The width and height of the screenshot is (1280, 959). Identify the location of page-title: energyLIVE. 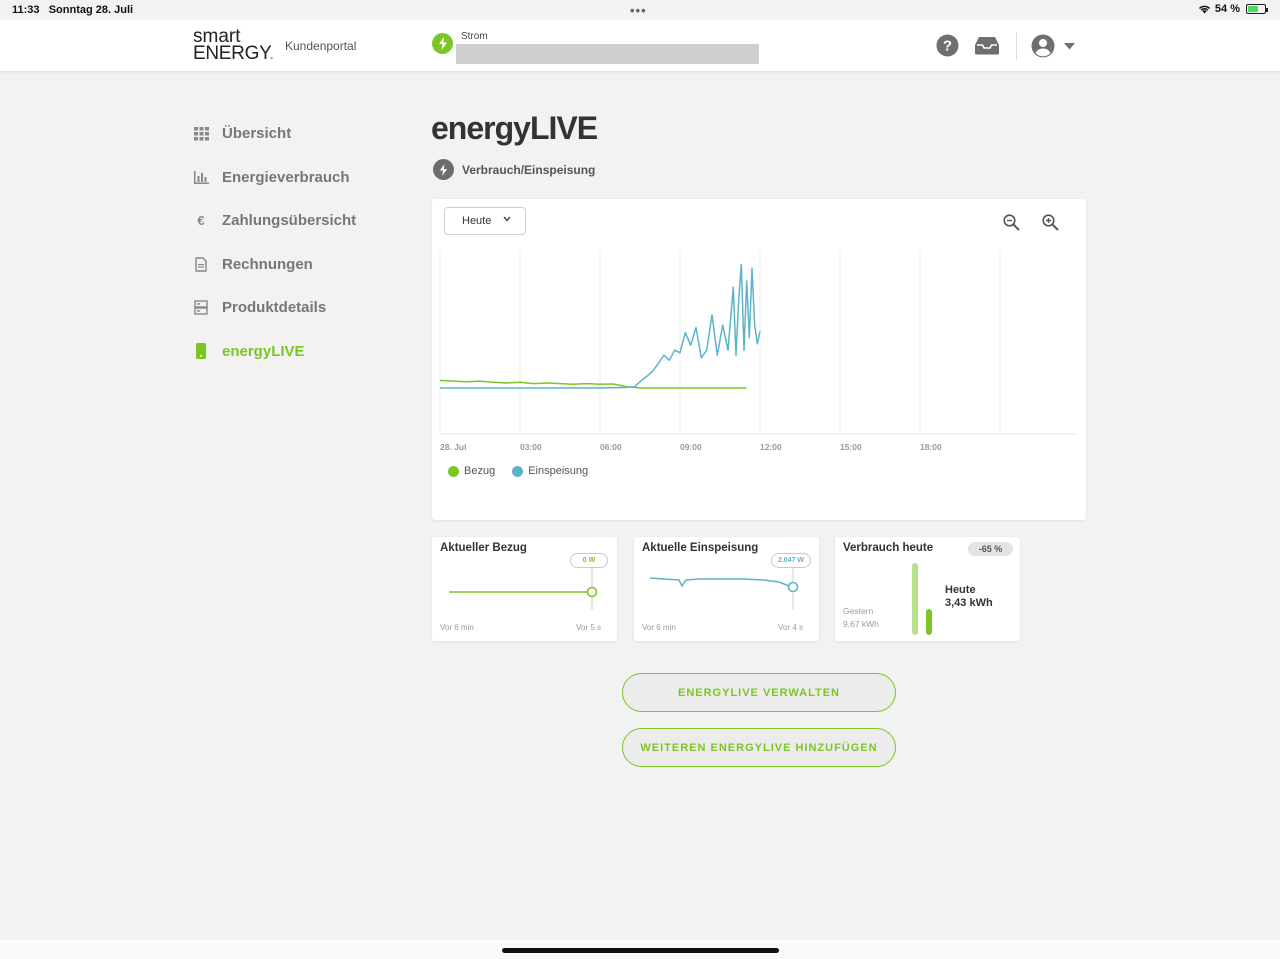
(514, 128).